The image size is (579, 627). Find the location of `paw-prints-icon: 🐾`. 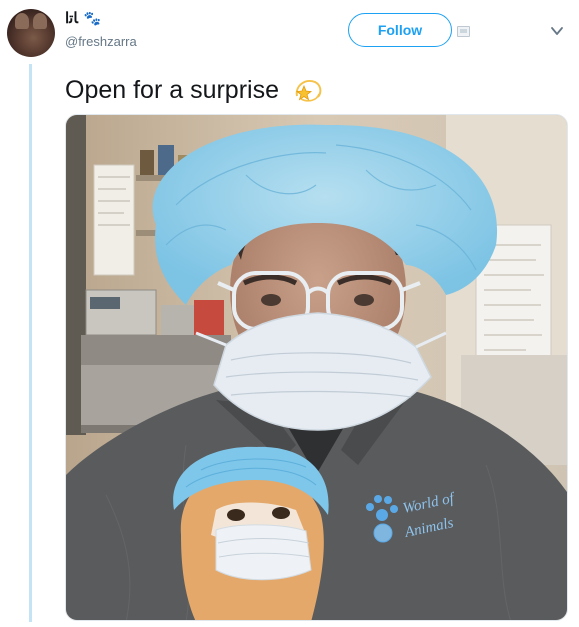

paw-prints-icon: 🐾 is located at coordinates (92, 18).